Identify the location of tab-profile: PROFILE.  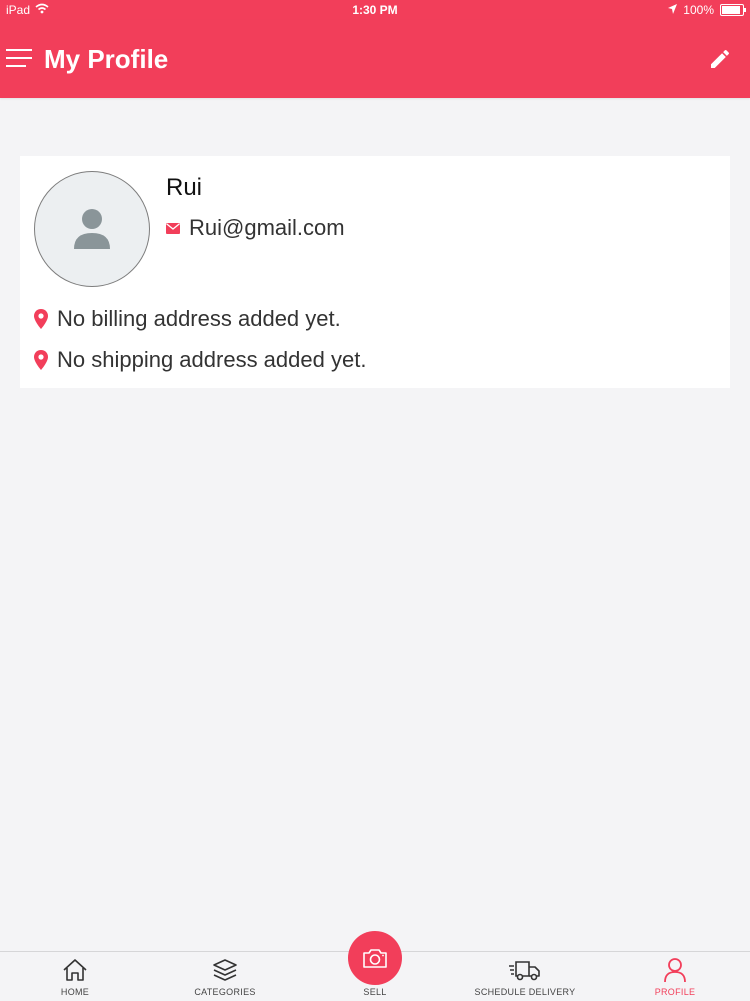
(675, 976).